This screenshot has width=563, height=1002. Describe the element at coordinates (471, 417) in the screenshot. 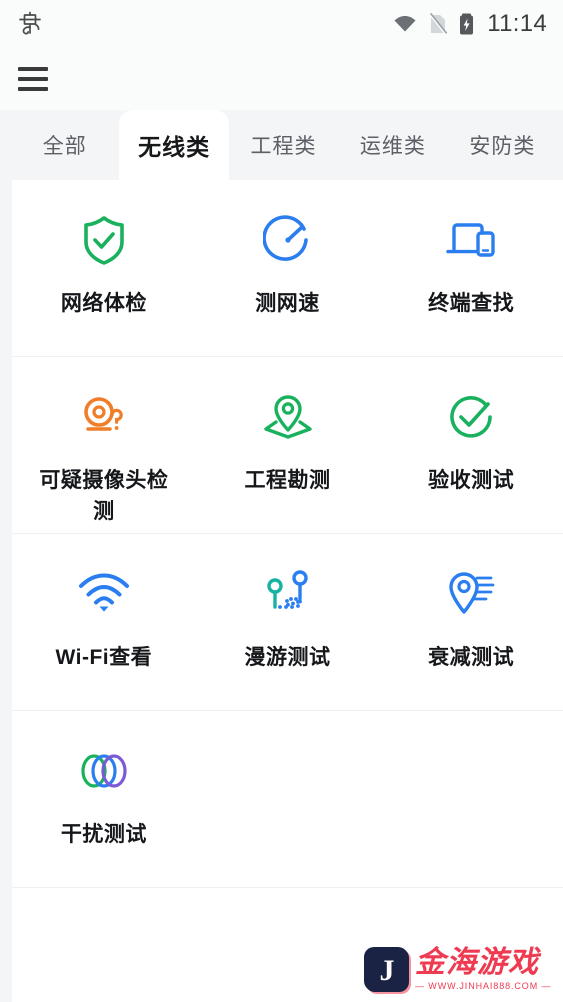

I see `circle-check-icon` at that location.